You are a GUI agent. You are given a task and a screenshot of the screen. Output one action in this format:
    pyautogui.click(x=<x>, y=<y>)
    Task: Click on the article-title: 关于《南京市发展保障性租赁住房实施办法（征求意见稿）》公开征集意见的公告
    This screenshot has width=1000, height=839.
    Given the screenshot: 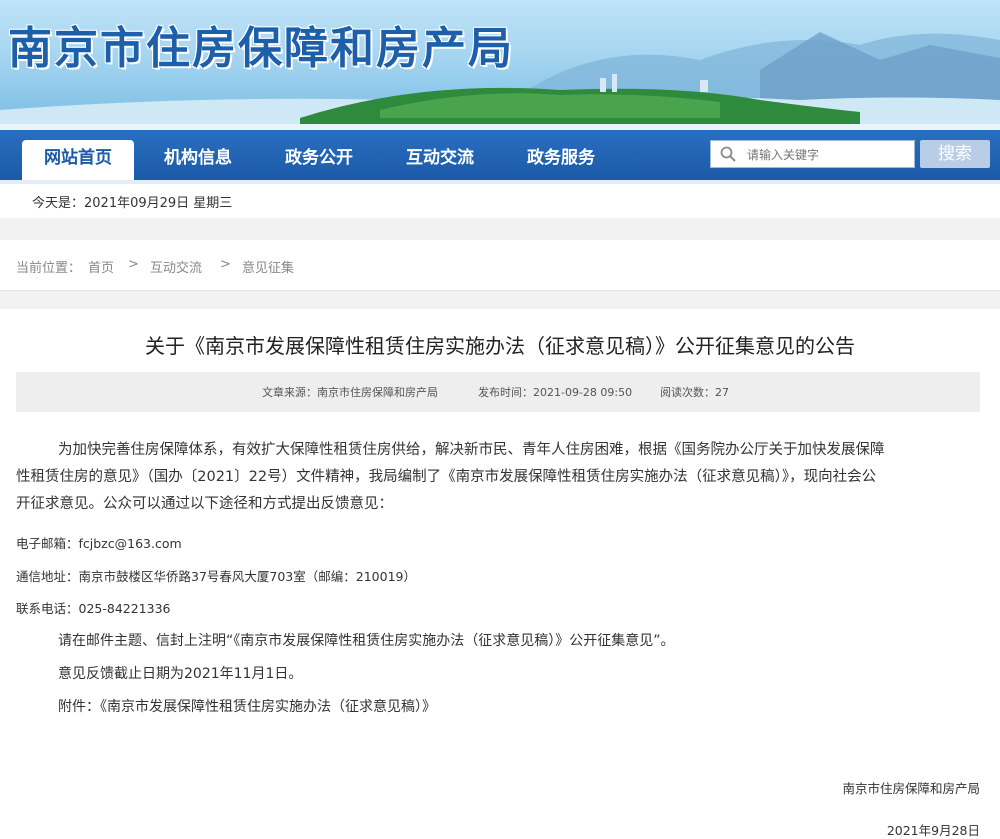 What is the action you would take?
    pyautogui.click(x=500, y=346)
    